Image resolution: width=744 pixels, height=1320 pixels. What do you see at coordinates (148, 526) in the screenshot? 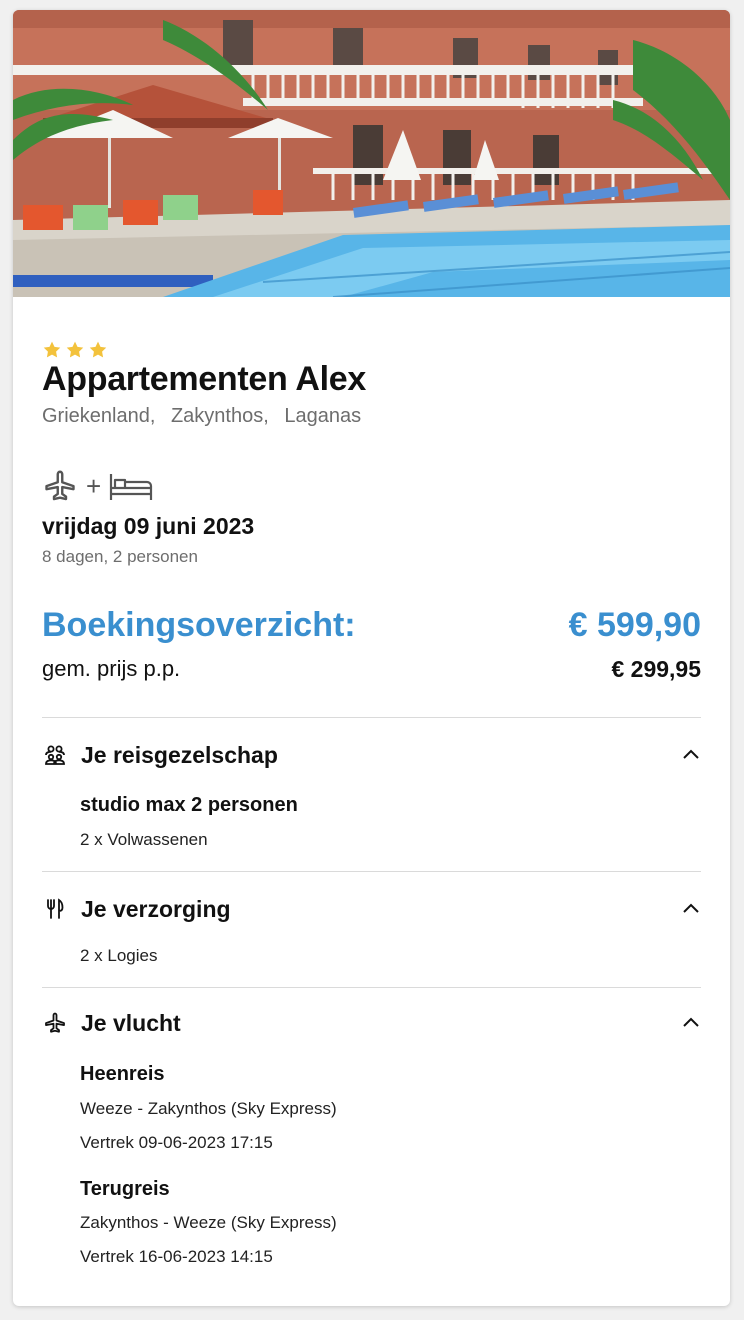
I see `departure-date: vrijdag 09 juni 2023` at bounding box center [148, 526].